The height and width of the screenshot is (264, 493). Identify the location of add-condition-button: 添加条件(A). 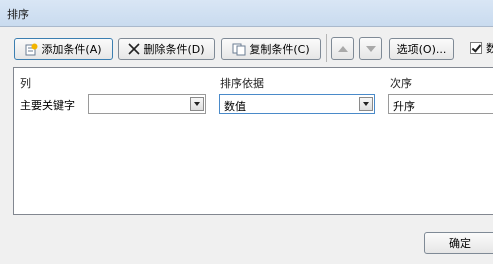
(63, 49).